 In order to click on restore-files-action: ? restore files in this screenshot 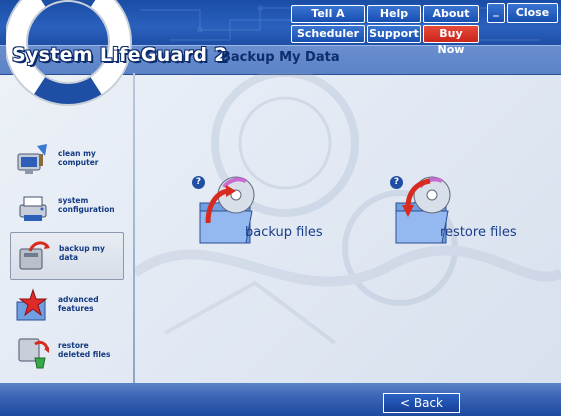, I will do `click(460, 210)`.